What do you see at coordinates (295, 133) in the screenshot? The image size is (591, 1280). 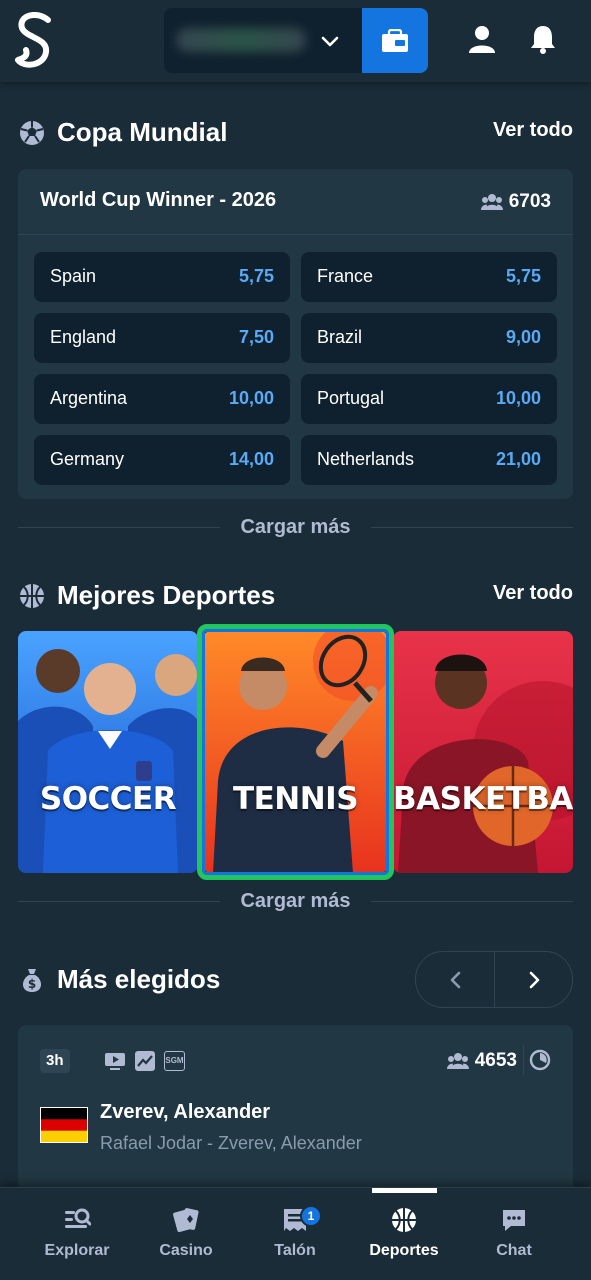 I see `world-cup-section-header: Copa Mundial Ver todo` at bounding box center [295, 133].